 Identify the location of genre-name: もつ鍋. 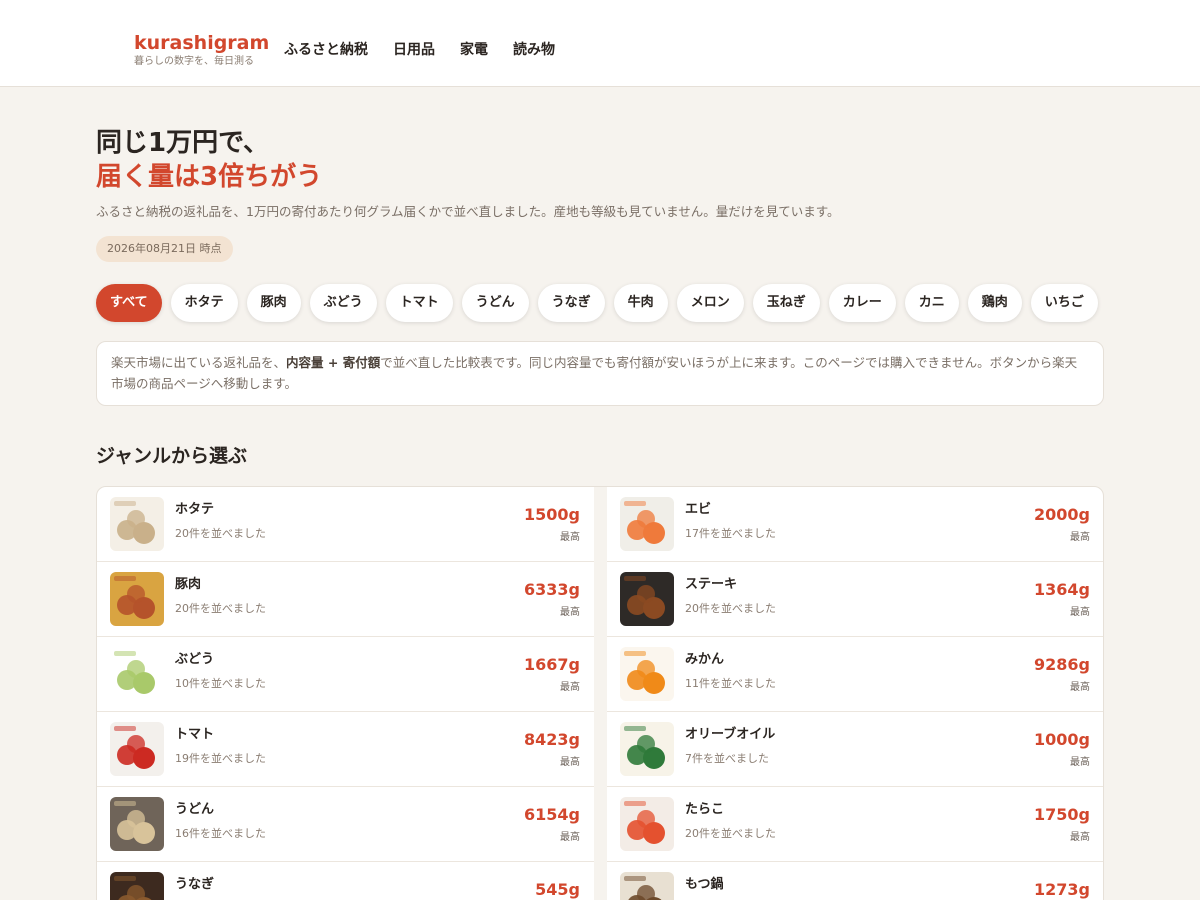
(704, 884).